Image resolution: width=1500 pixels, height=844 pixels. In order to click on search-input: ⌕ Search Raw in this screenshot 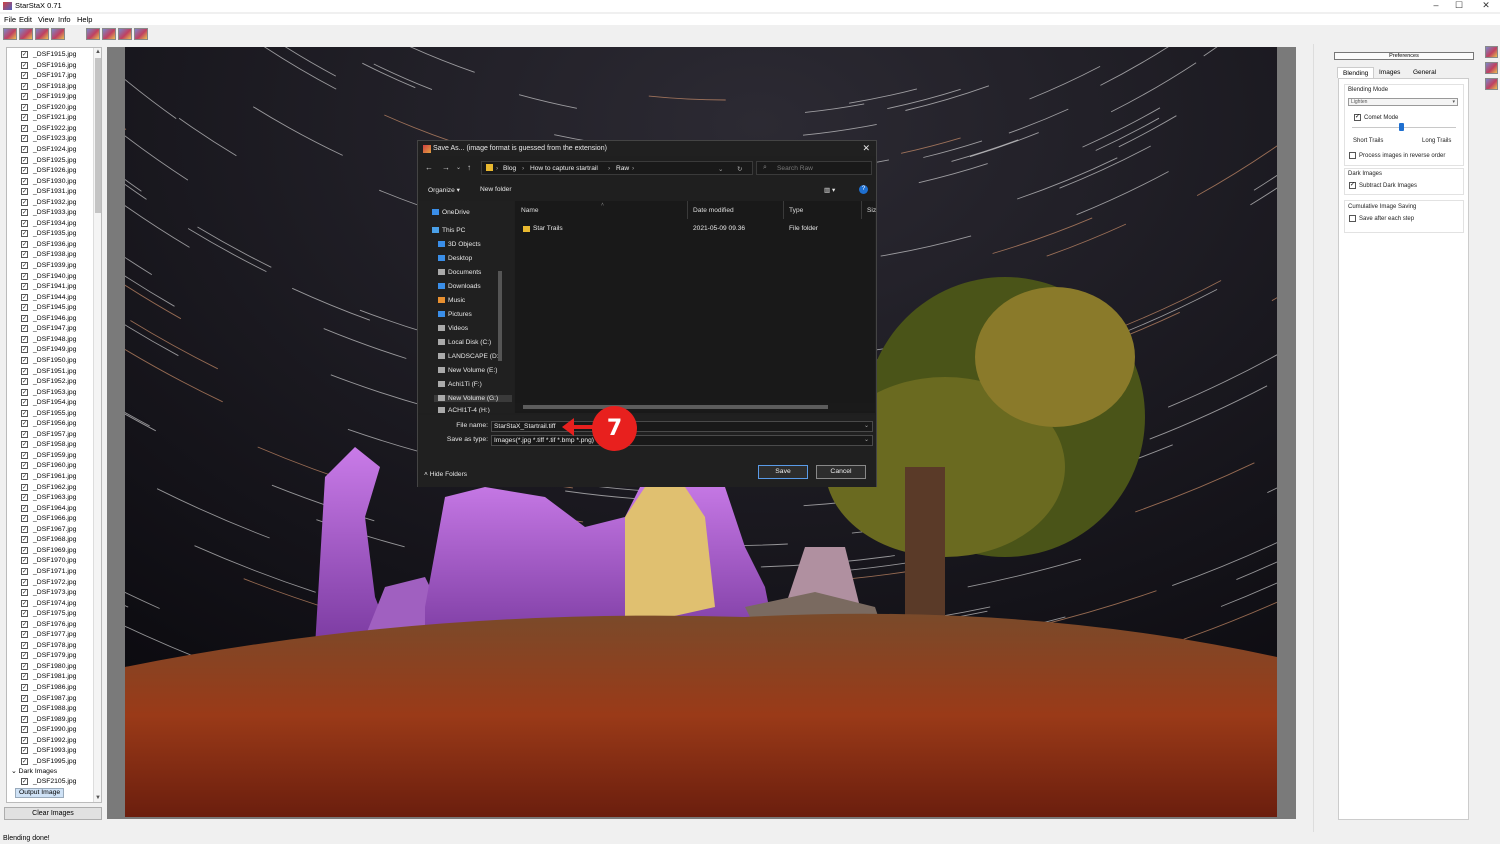, I will do `click(814, 168)`.